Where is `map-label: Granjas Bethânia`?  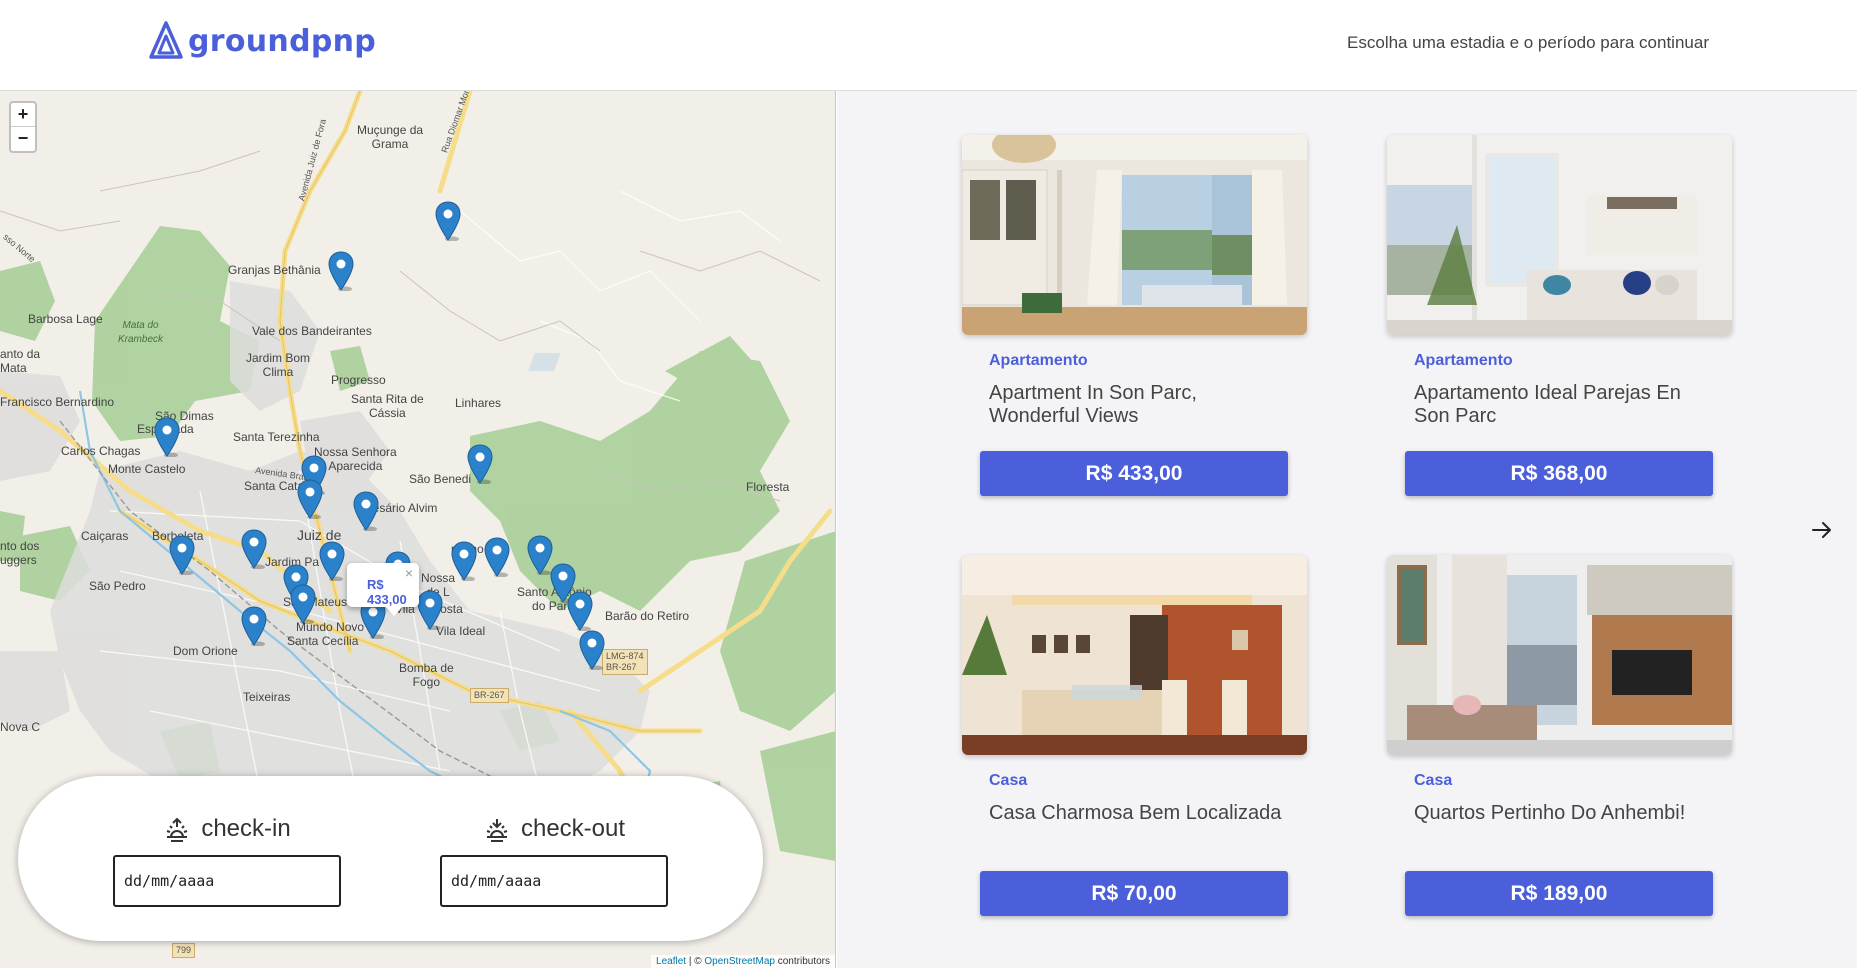
map-label: Granjas Bethânia is located at coordinates (274, 270).